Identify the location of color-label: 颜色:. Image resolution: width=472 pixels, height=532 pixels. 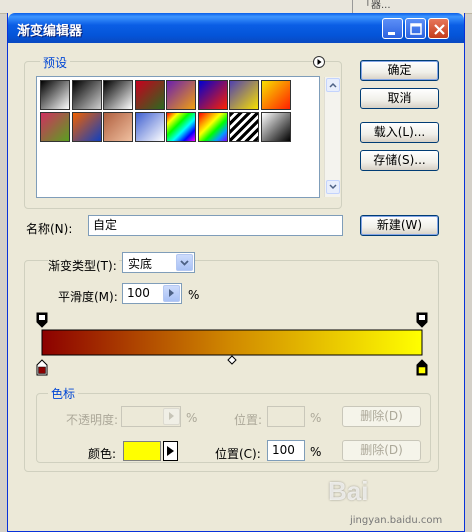
(102, 454).